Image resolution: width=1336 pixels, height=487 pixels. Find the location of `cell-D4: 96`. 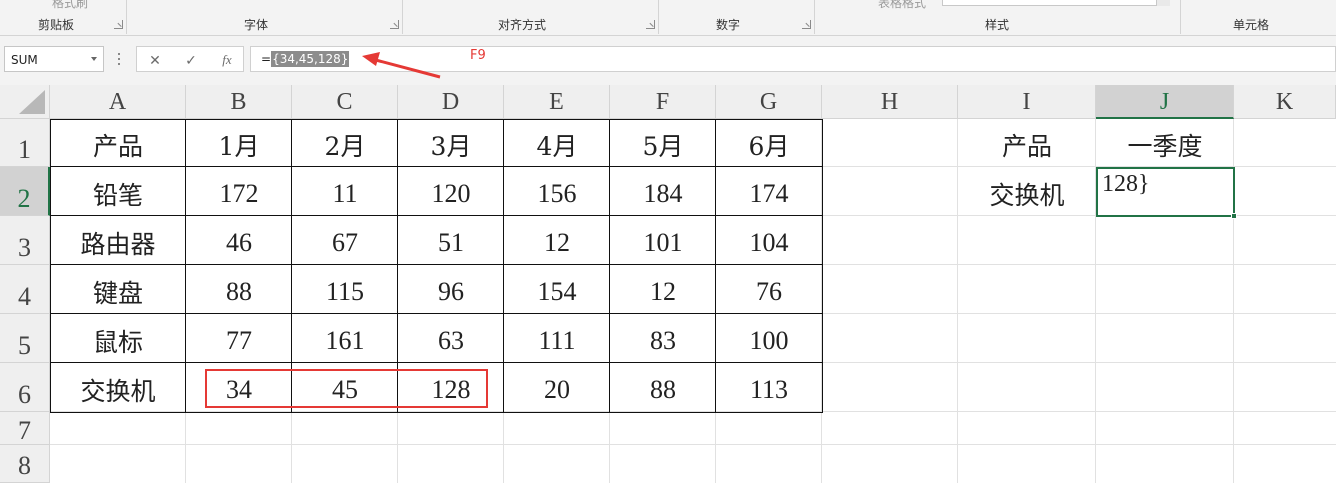

cell-D4: 96 is located at coordinates (451, 289).